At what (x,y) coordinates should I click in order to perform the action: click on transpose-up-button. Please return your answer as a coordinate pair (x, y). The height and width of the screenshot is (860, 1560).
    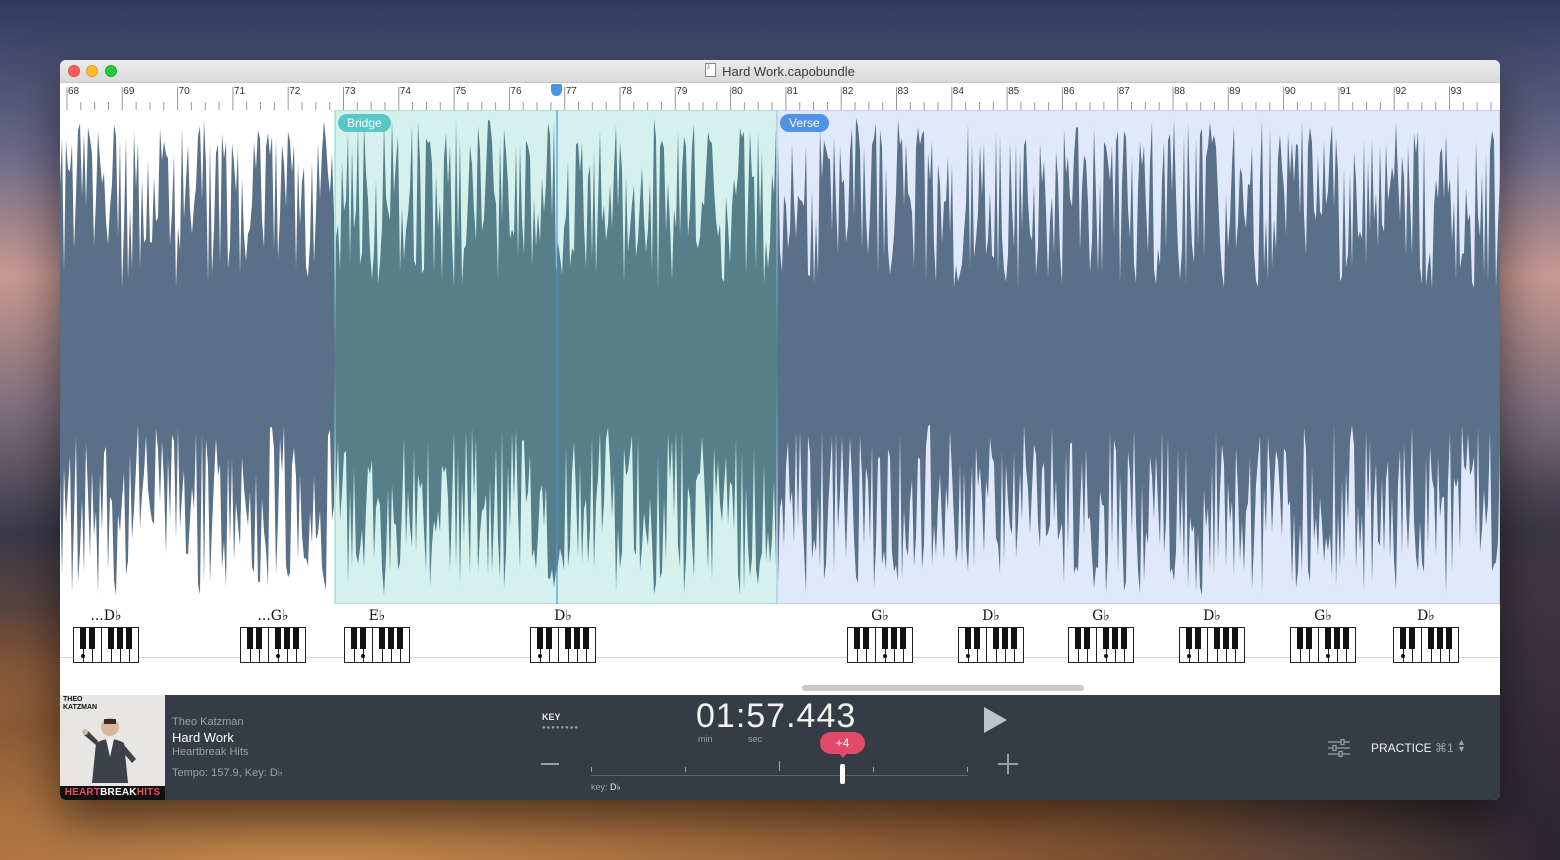
    Looking at the image, I should click on (1008, 764).